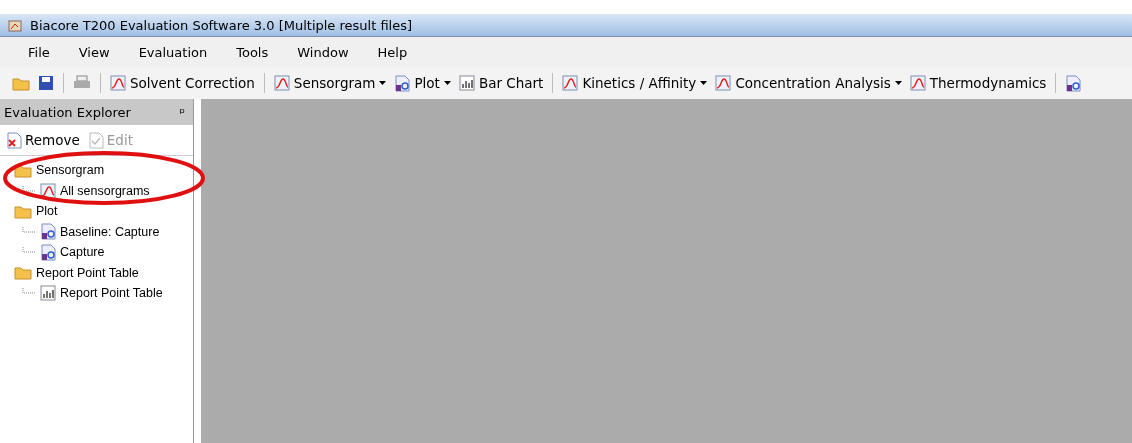 Image resolution: width=1132 pixels, height=443 pixels. What do you see at coordinates (82, 252) in the screenshot?
I see `tree-item: Capture` at bounding box center [82, 252].